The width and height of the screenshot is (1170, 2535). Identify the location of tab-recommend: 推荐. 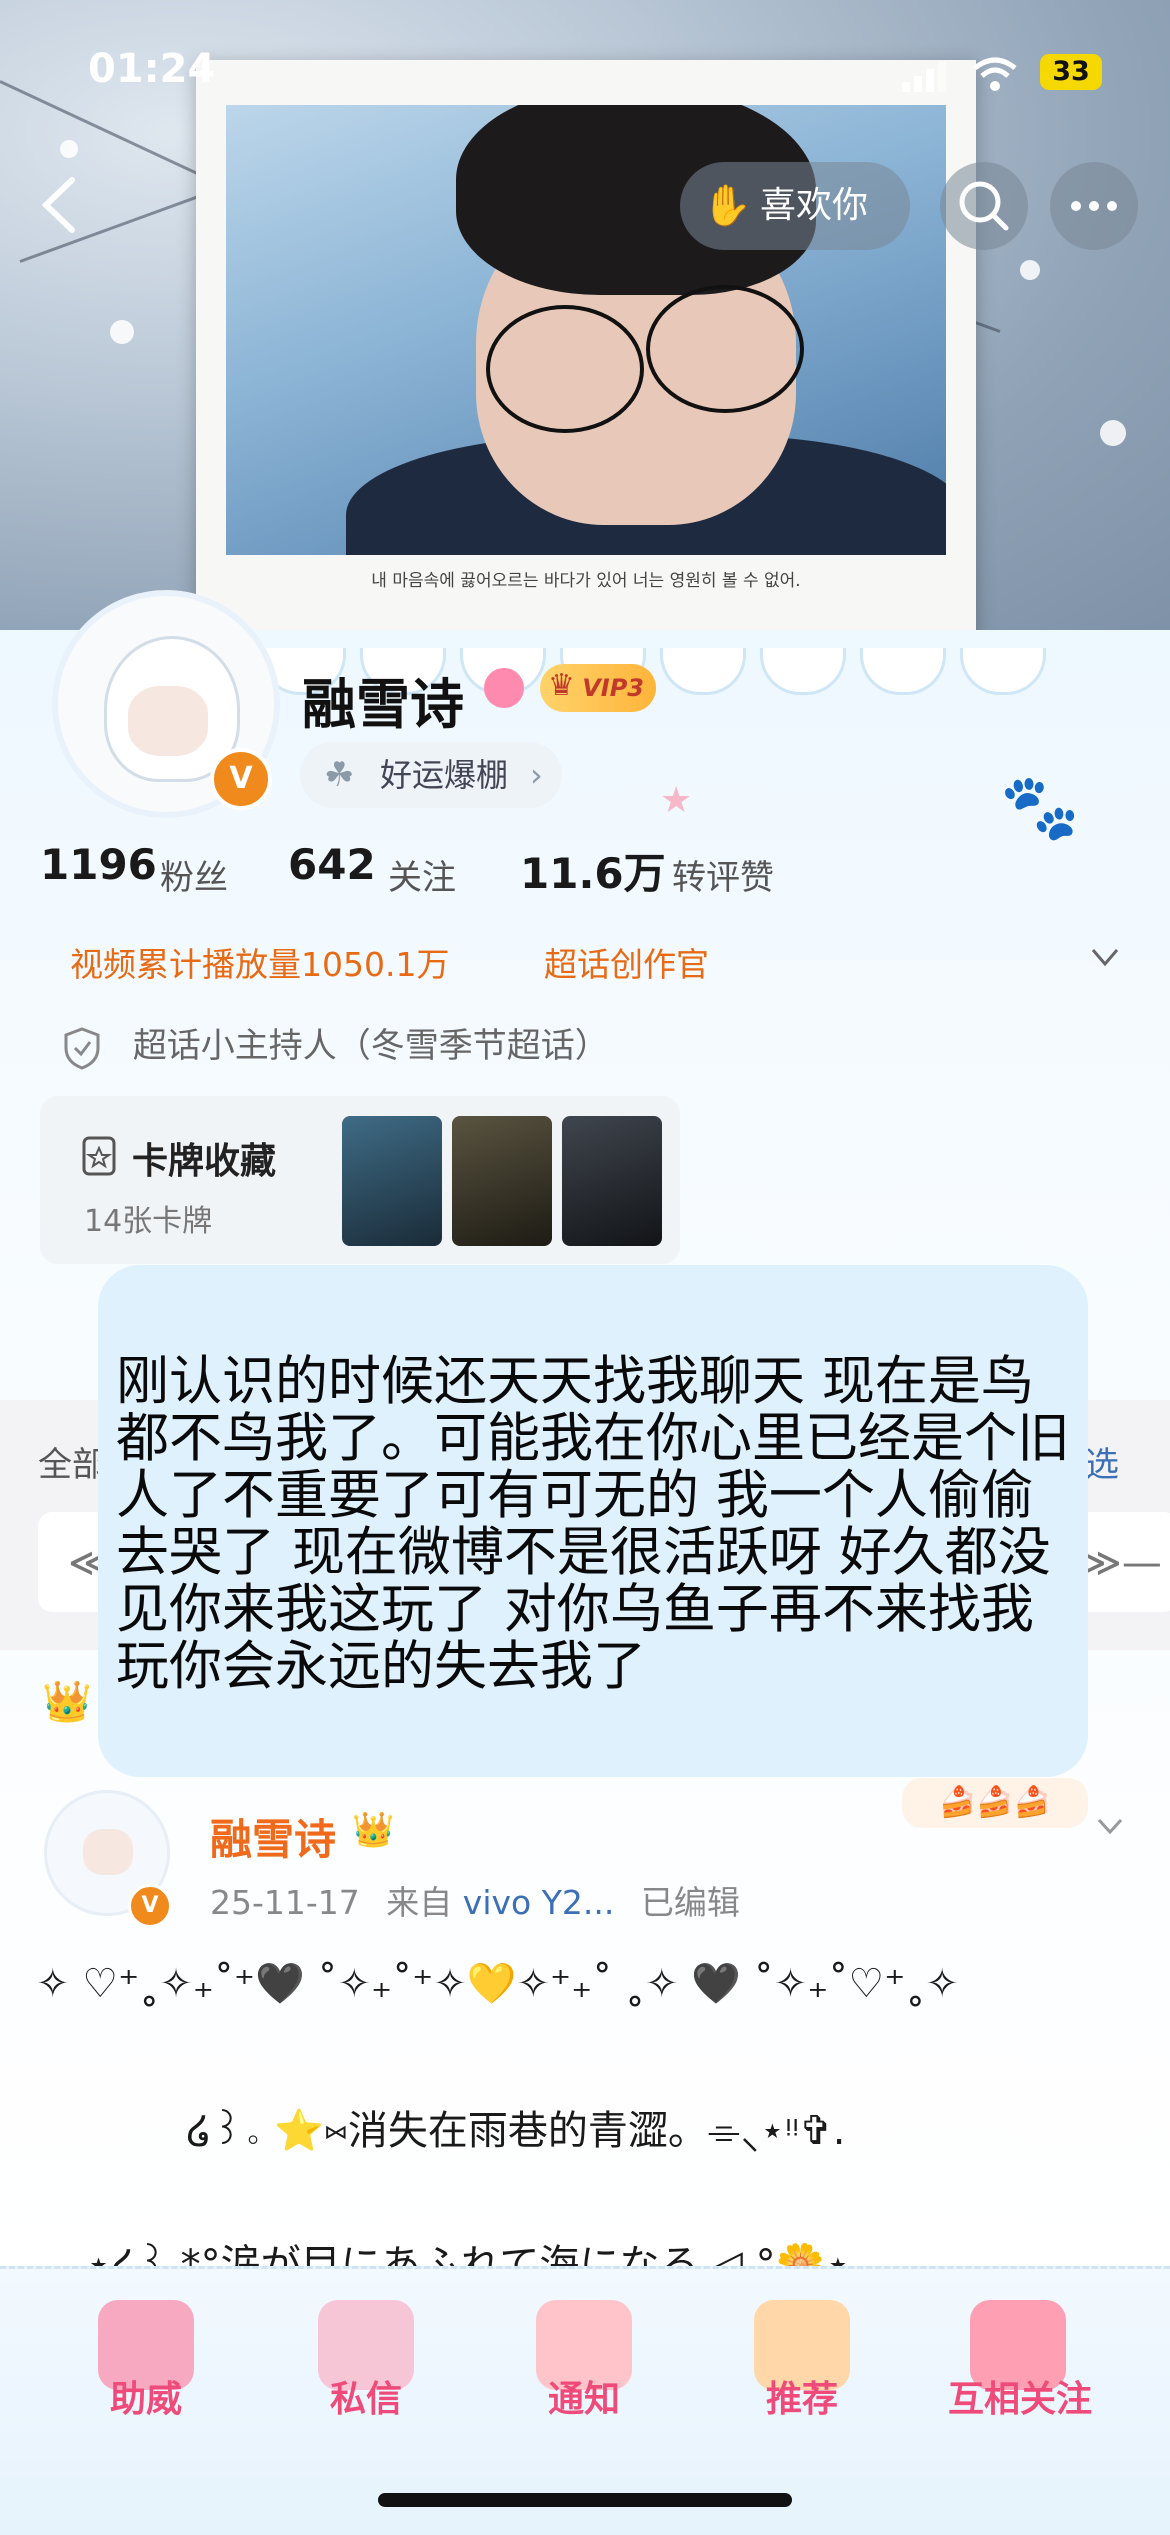
(802, 2396).